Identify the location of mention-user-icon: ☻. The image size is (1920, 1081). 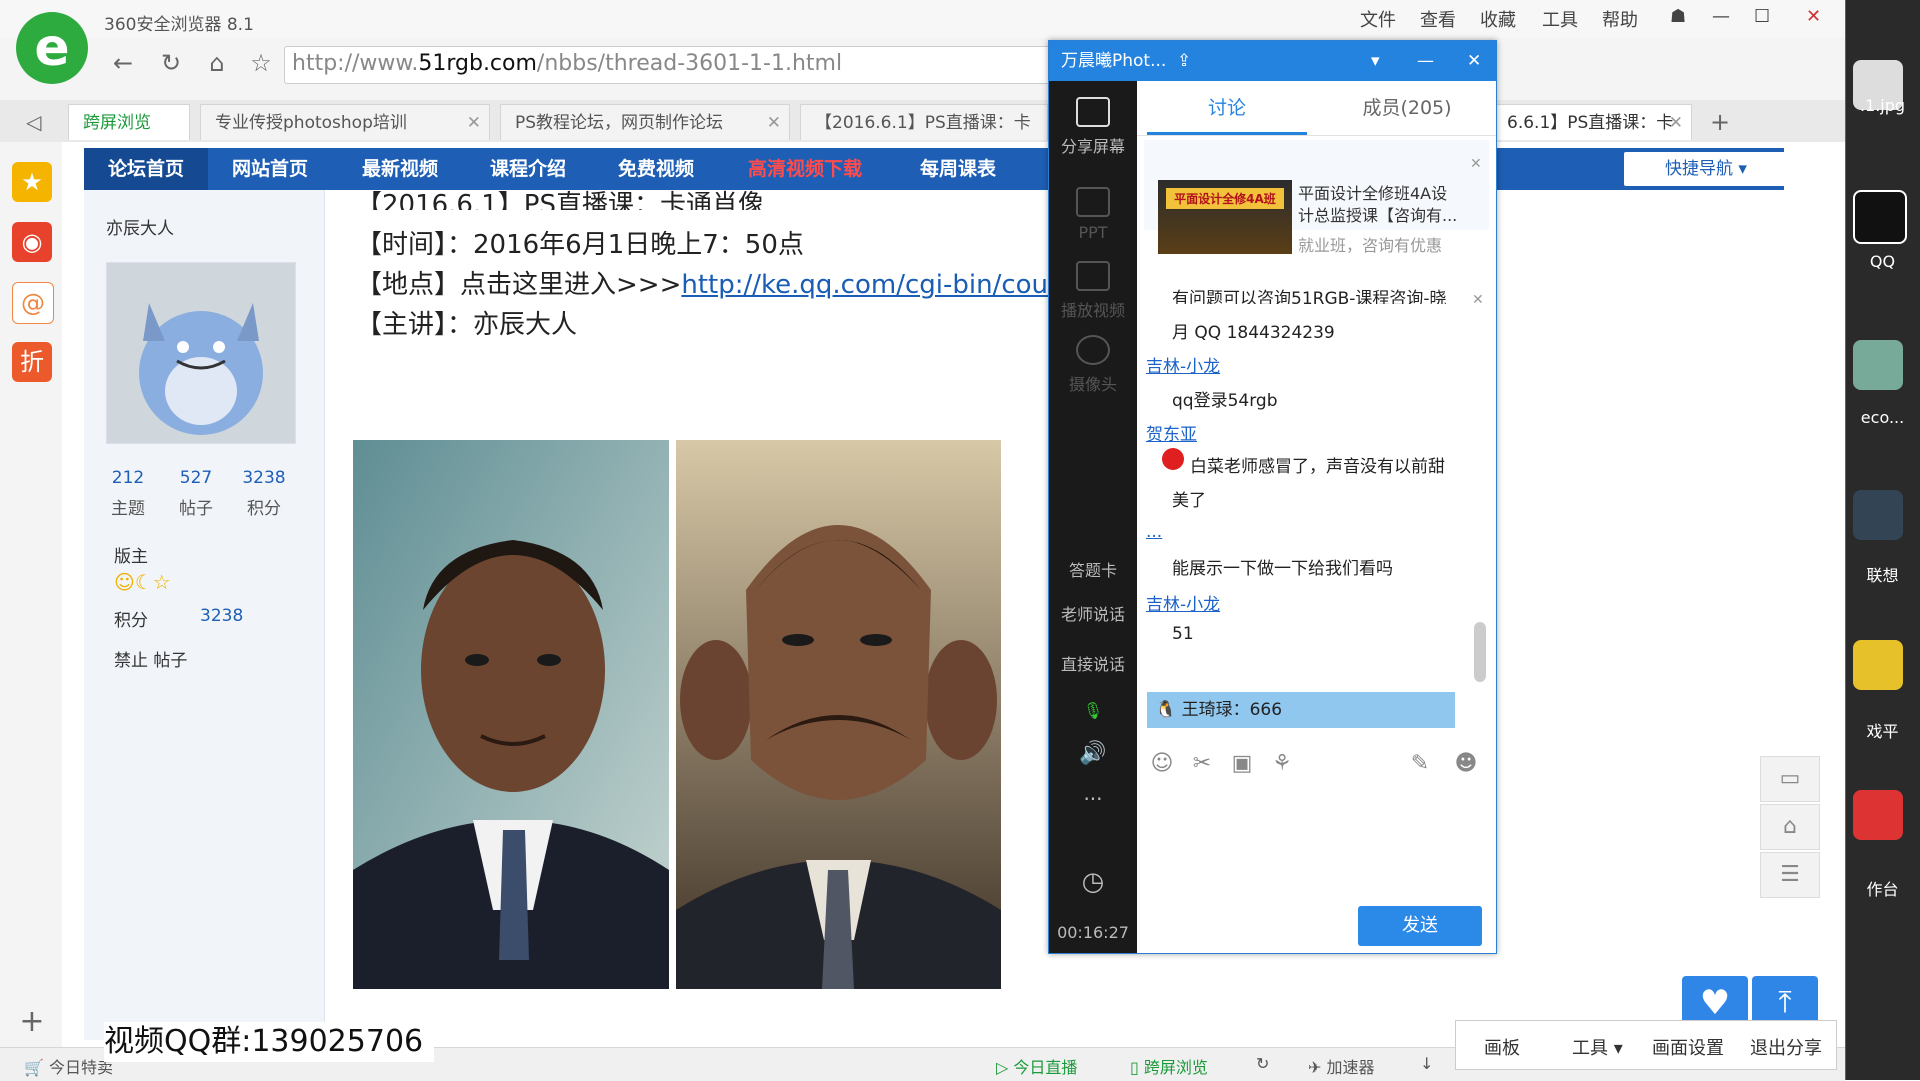
(1466, 764).